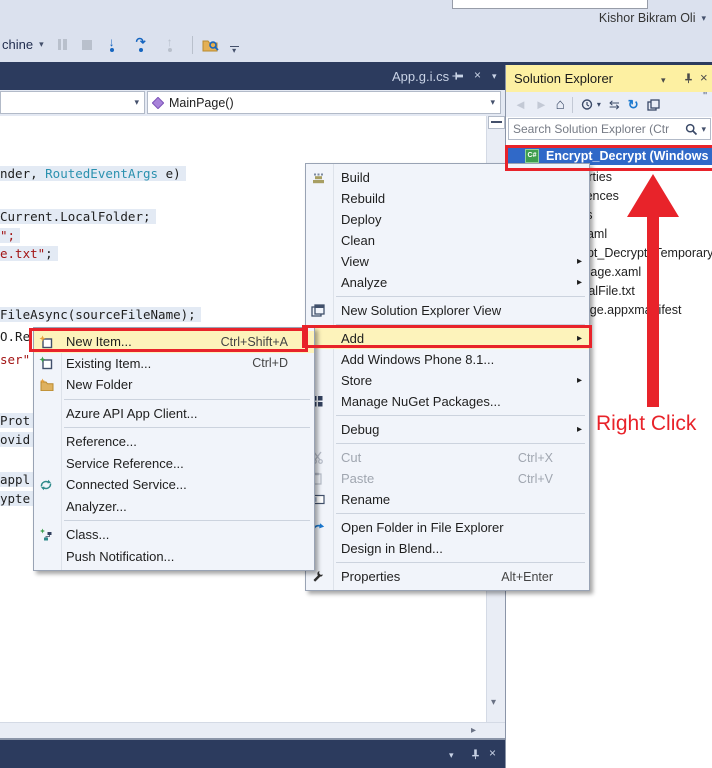 This screenshot has height=768, width=712. What do you see at coordinates (447, 261) in the screenshot?
I see `menu-item-view: View ▸` at bounding box center [447, 261].